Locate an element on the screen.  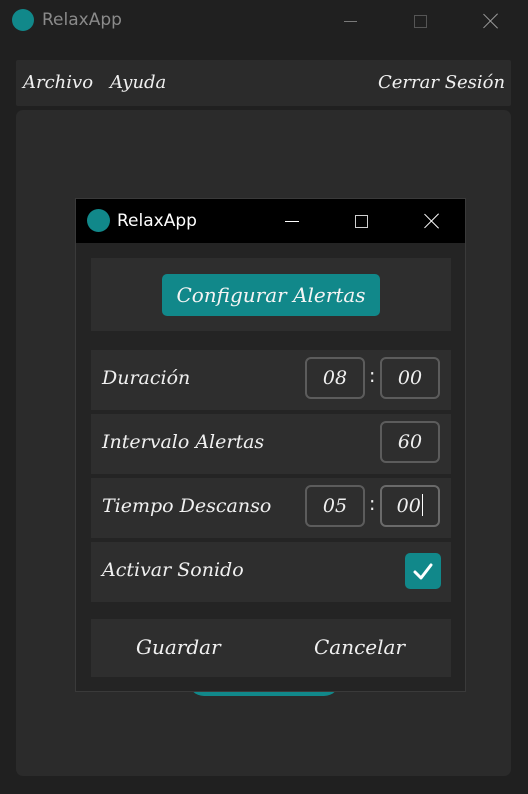
duracion-label: Duración is located at coordinates (146, 378).